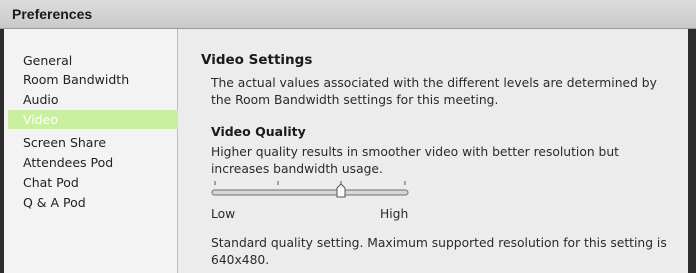  Describe the element at coordinates (692, 151) in the screenshot. I see `window-frame-right` at that location.